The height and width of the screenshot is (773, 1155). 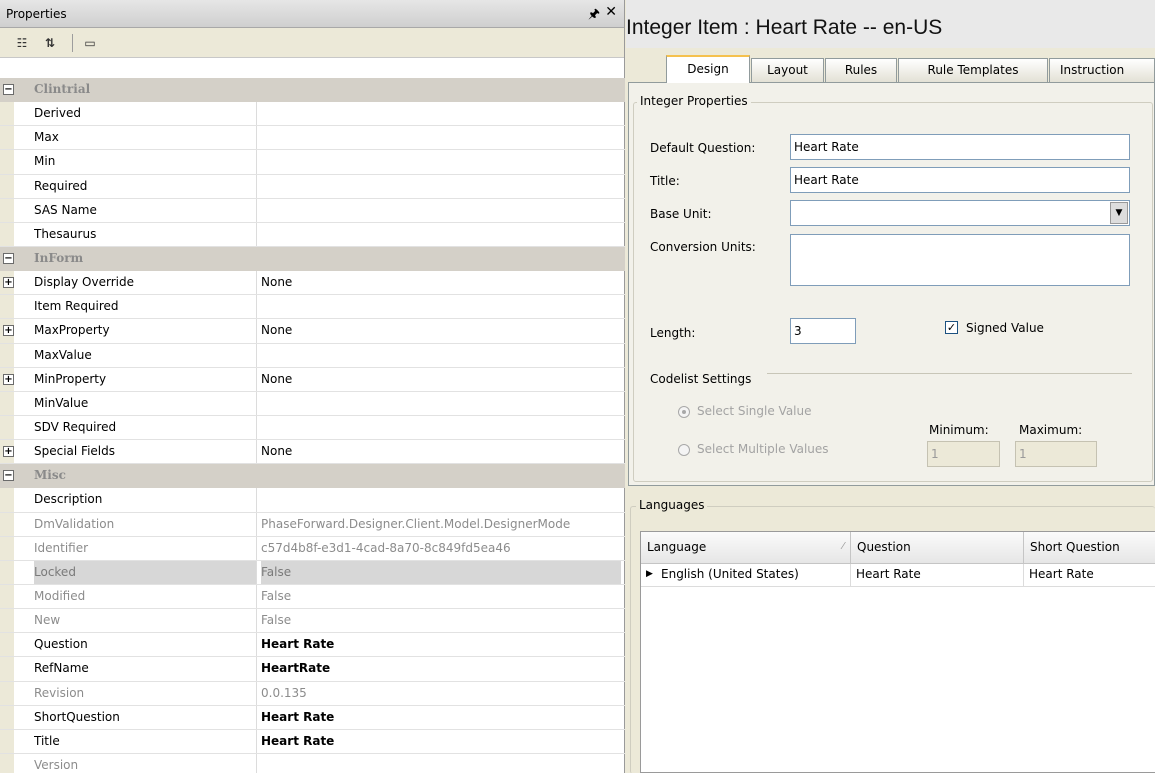 I want to click on property-value: 0.0.135, so click(x=284, y=692).